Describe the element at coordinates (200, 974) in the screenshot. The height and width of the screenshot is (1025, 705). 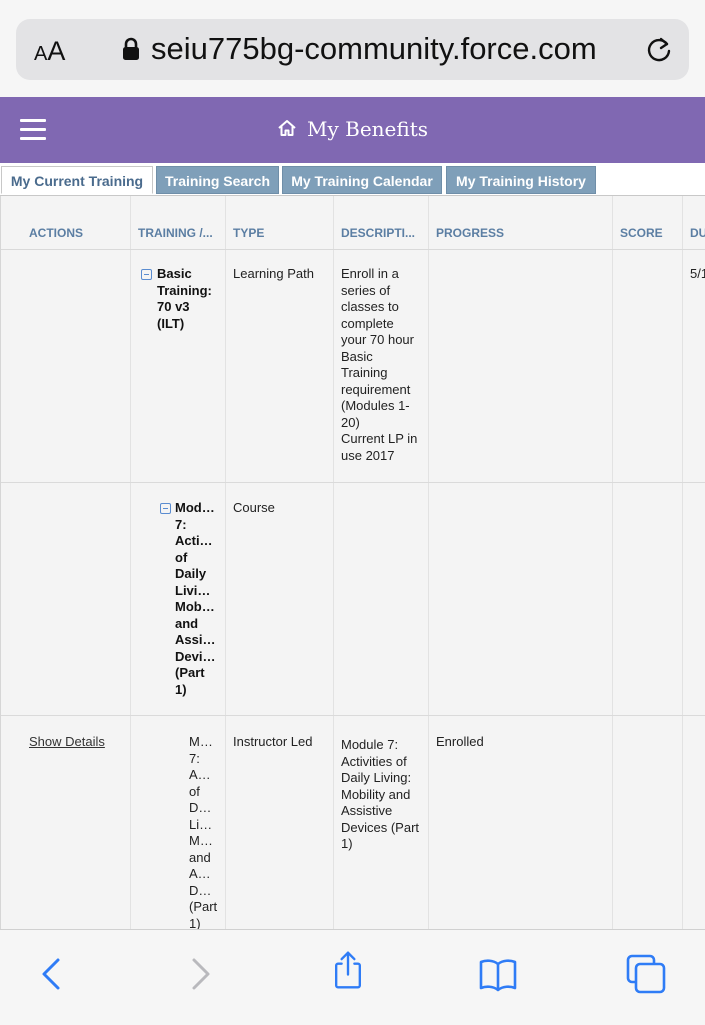
I see `chevron-right-icon` at that location.